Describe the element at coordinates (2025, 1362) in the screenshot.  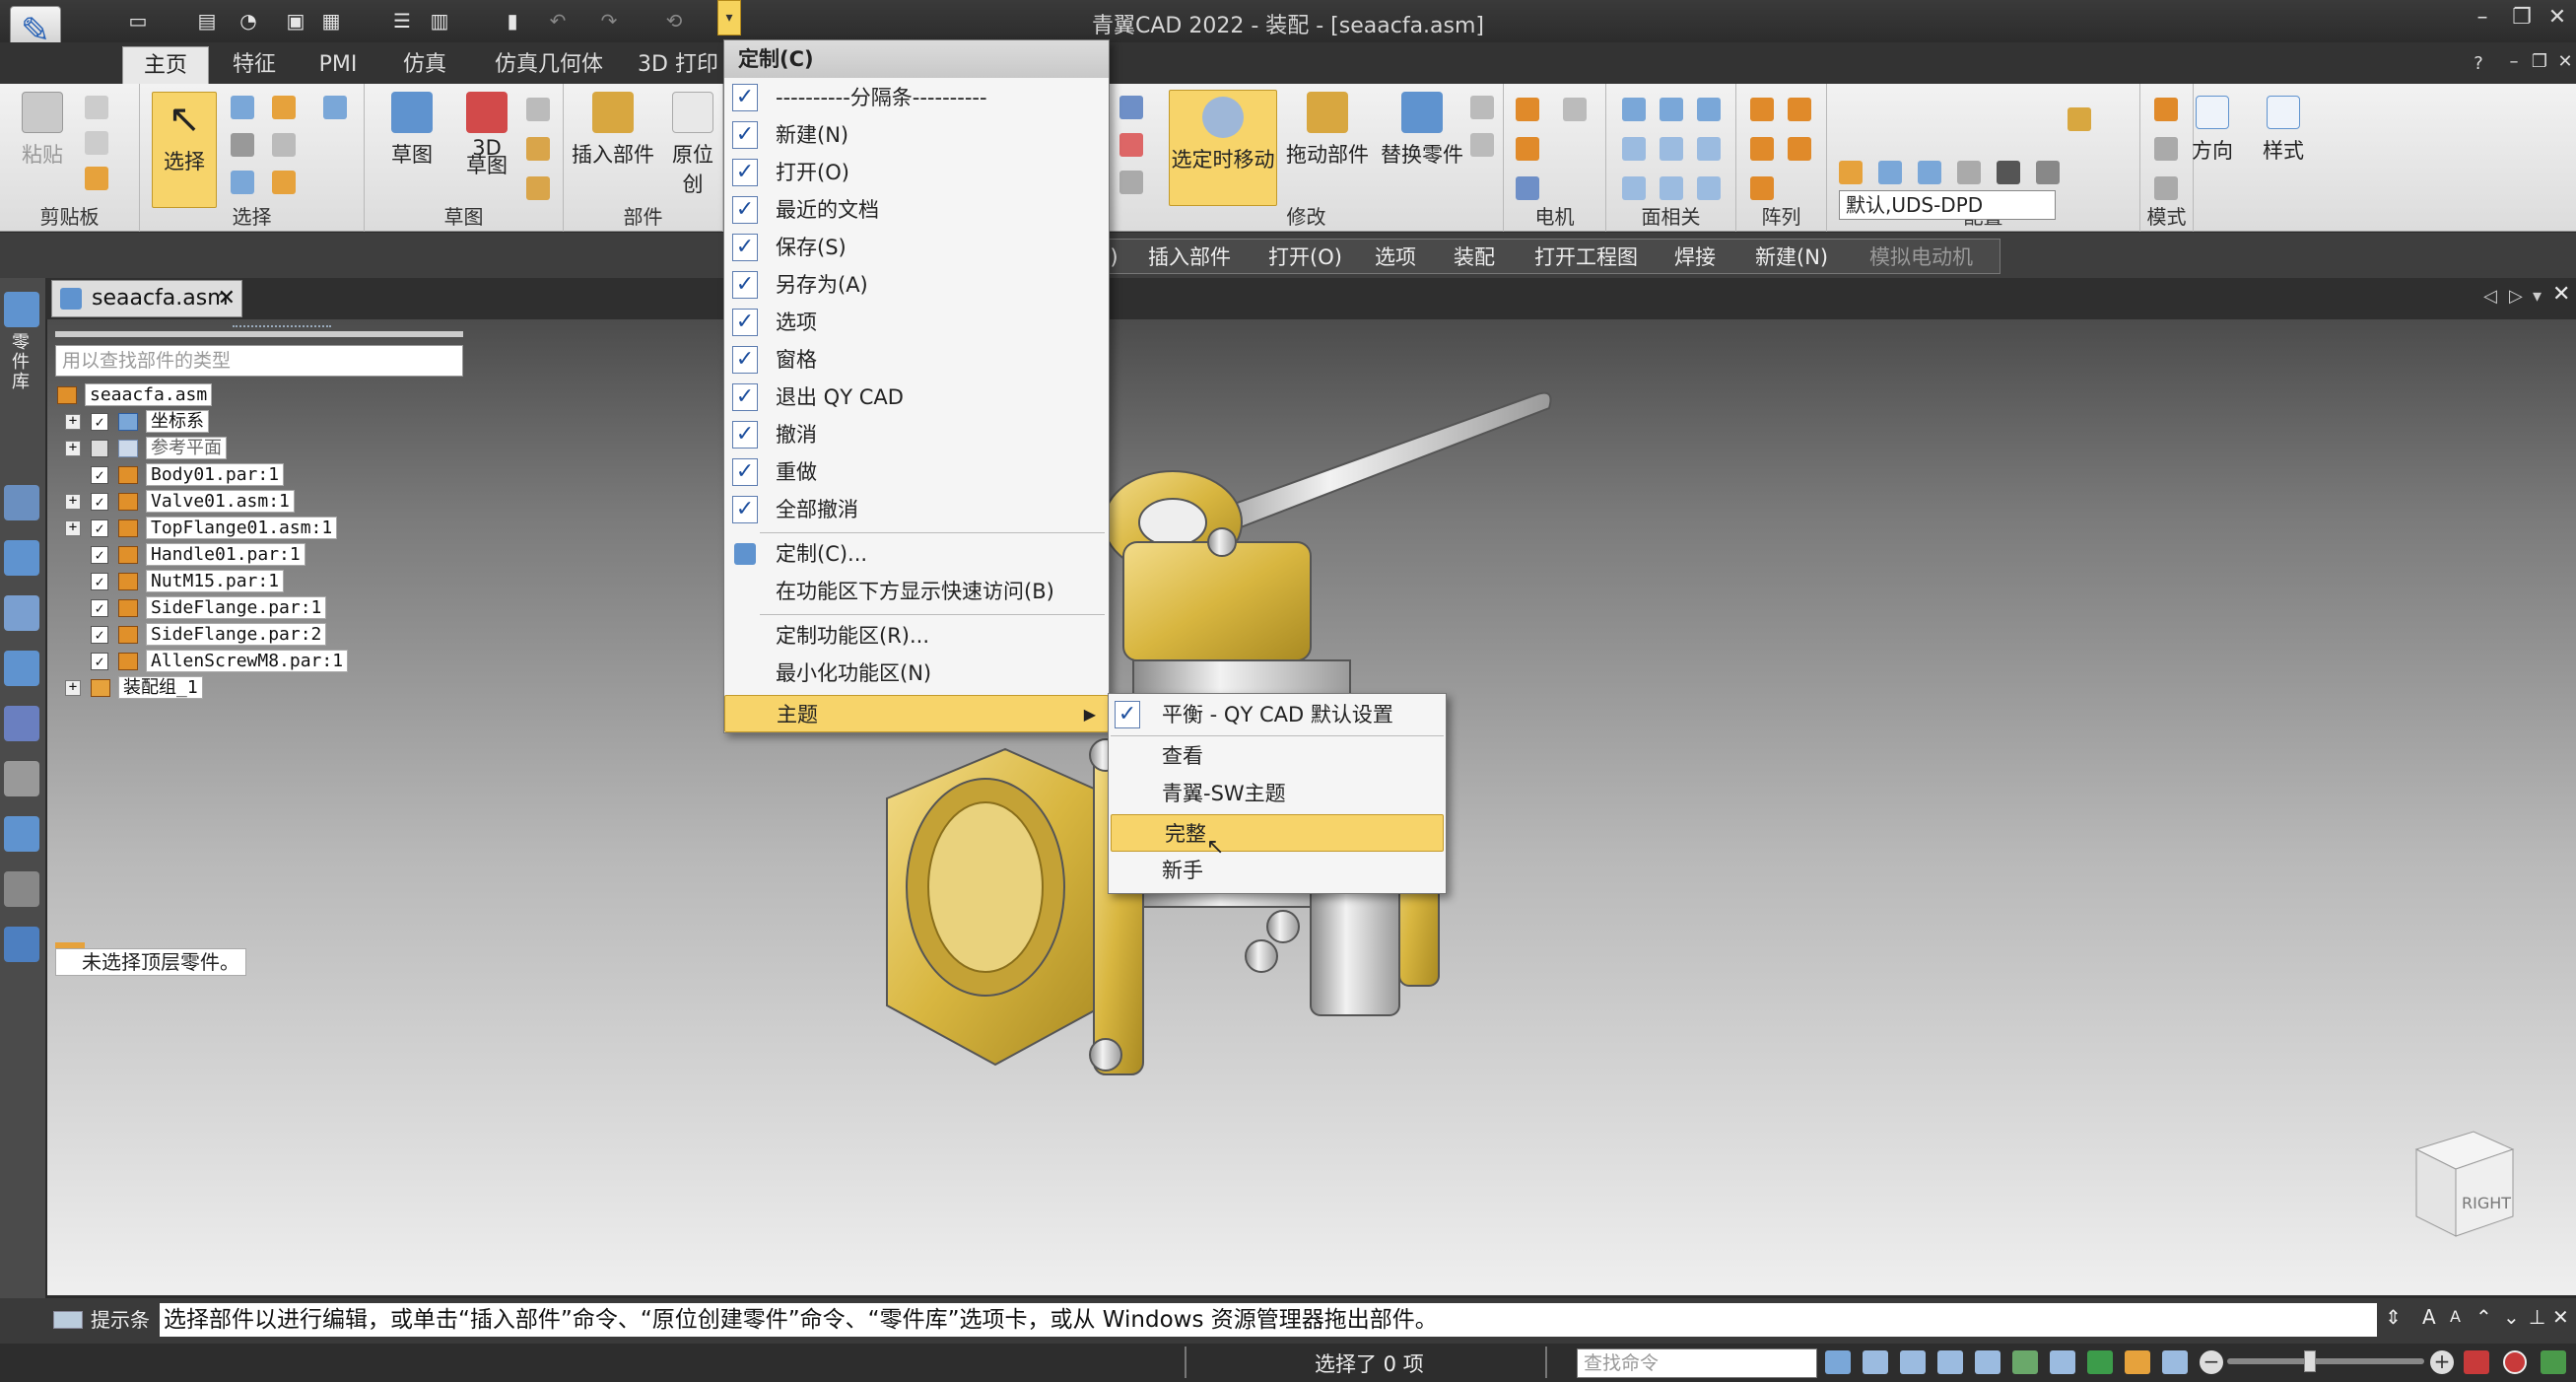
I see `rotate-icon` at that location.